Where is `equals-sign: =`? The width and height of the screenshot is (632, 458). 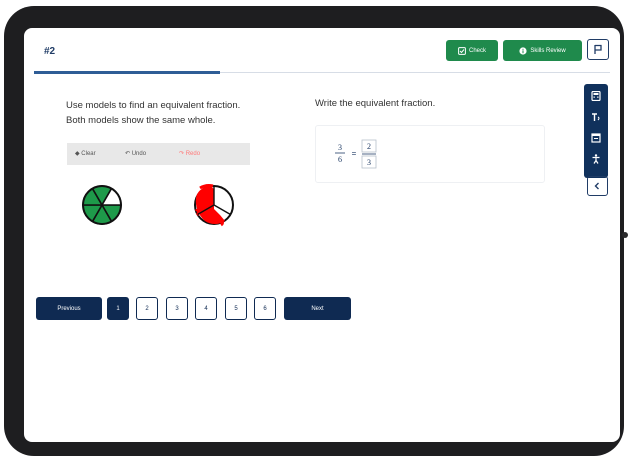 equals-sign: = is located at coordinates (354, 153).